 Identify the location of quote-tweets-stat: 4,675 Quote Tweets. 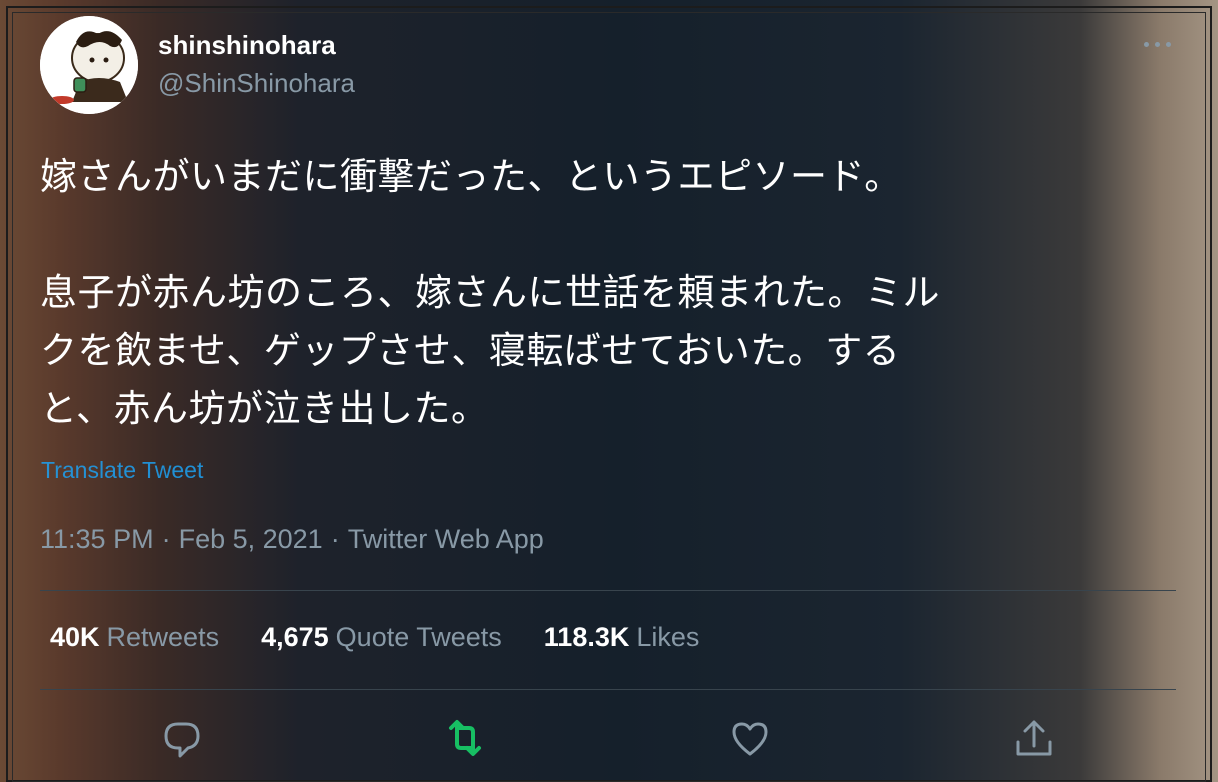
(381, 637).